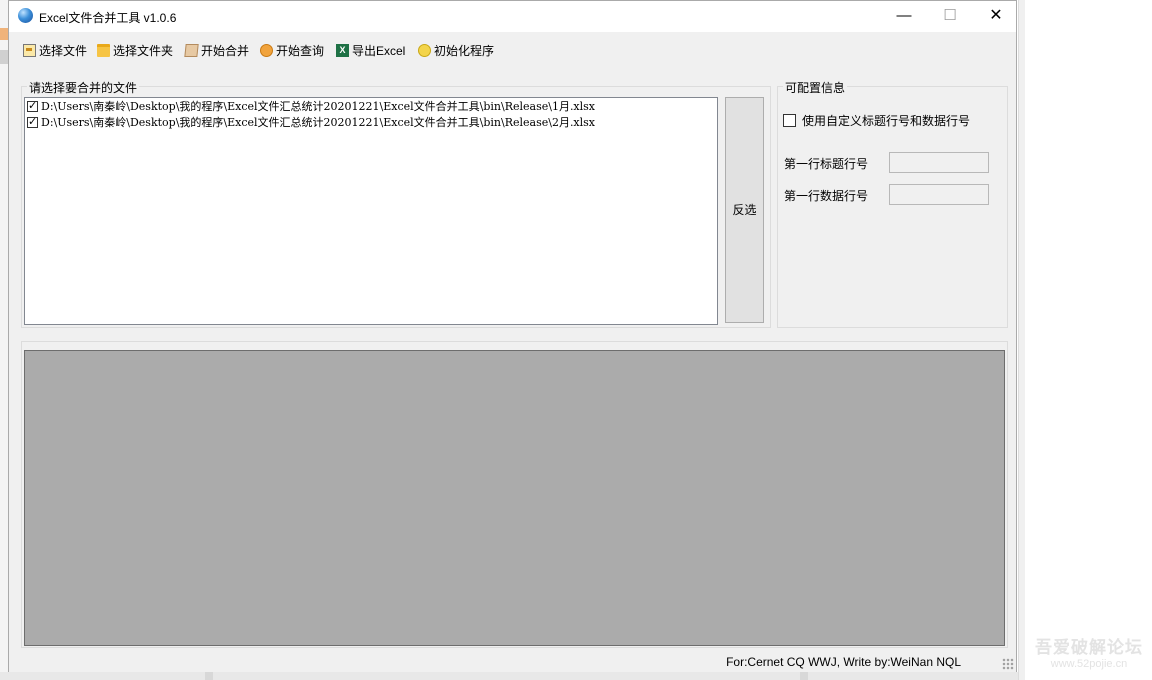  Describe the element at coordinates (25, 15) in the screenshot. I see `globe-icon` at that location.